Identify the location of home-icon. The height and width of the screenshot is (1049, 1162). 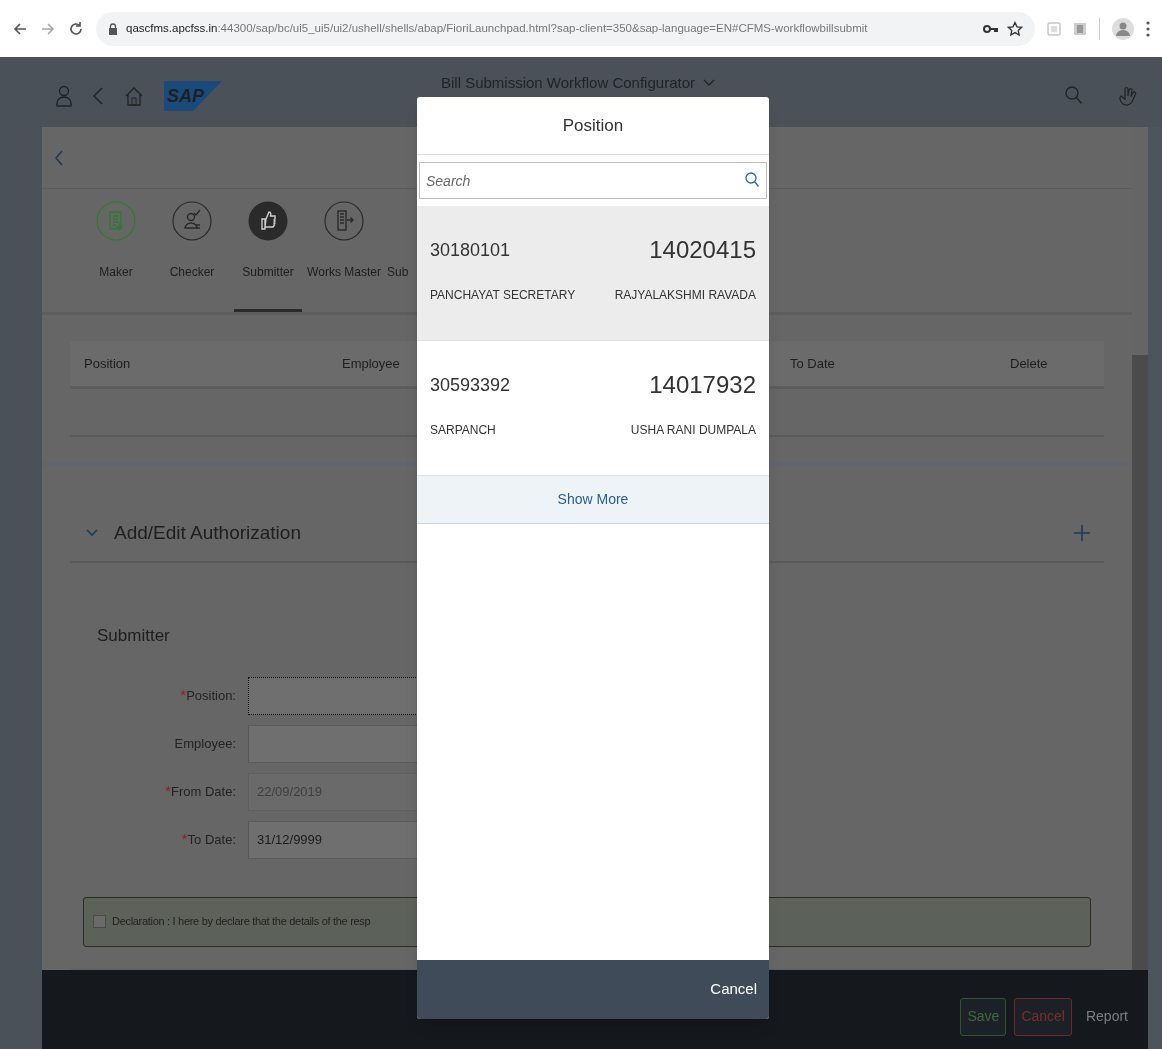
(134, 96).